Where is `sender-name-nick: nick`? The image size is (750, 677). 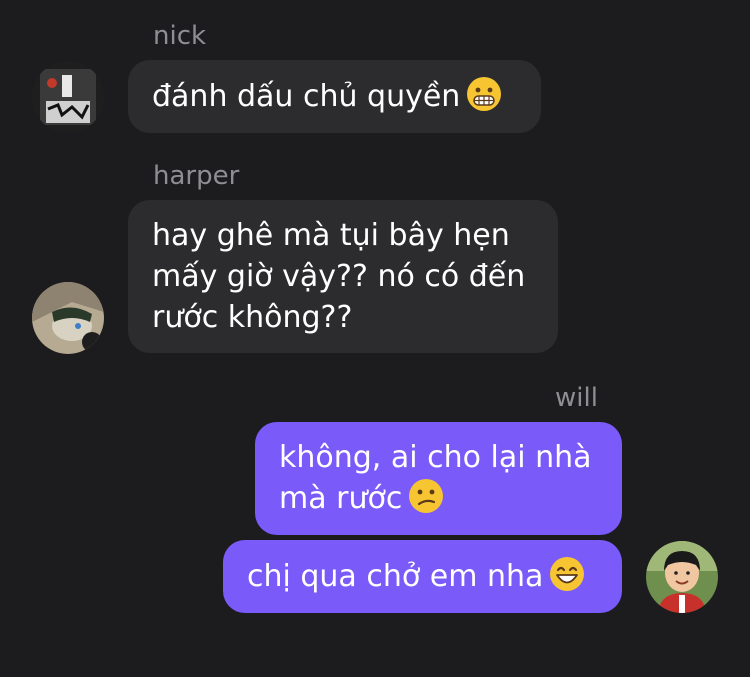
sender-name-nick: nick is located at coordinates (180, 36).